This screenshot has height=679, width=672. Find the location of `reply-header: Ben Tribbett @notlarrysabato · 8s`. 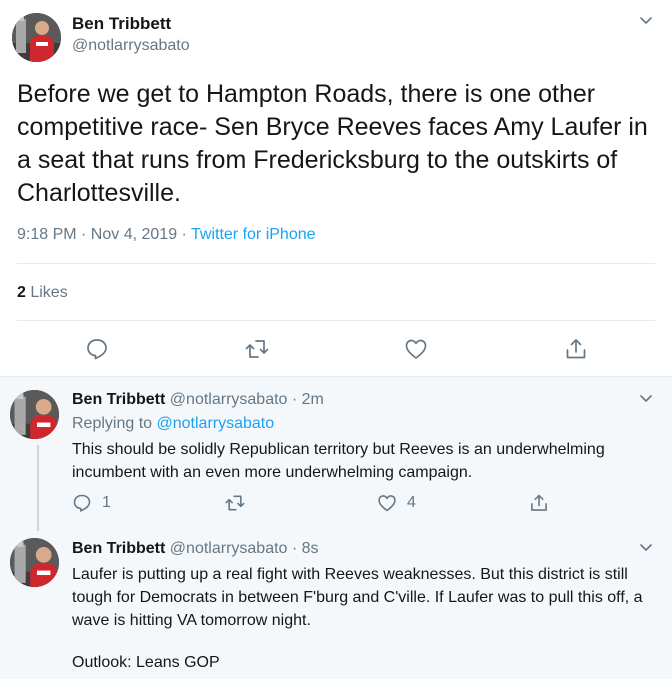

reply-header: Ben Tribbett @notlarrysabato · 8s is located at coordinates (195, 549).